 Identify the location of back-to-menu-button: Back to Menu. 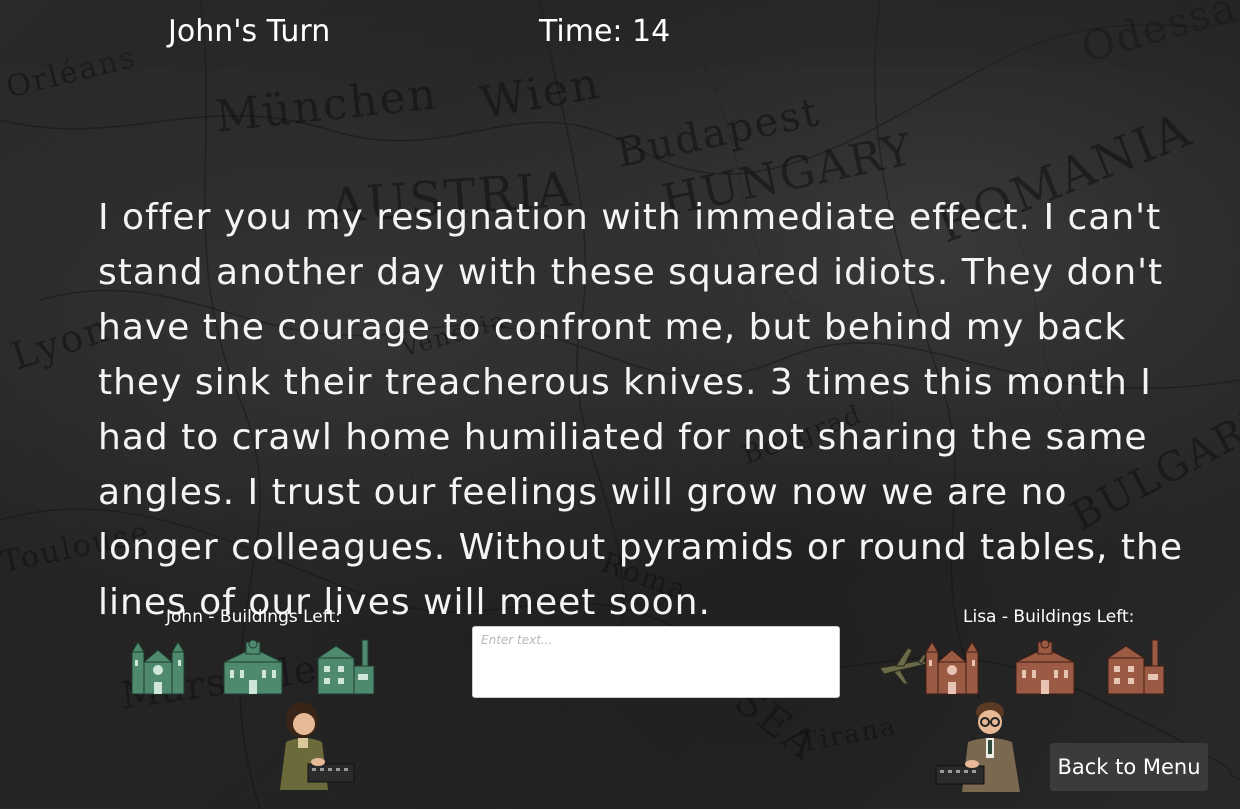
(1129, 767).